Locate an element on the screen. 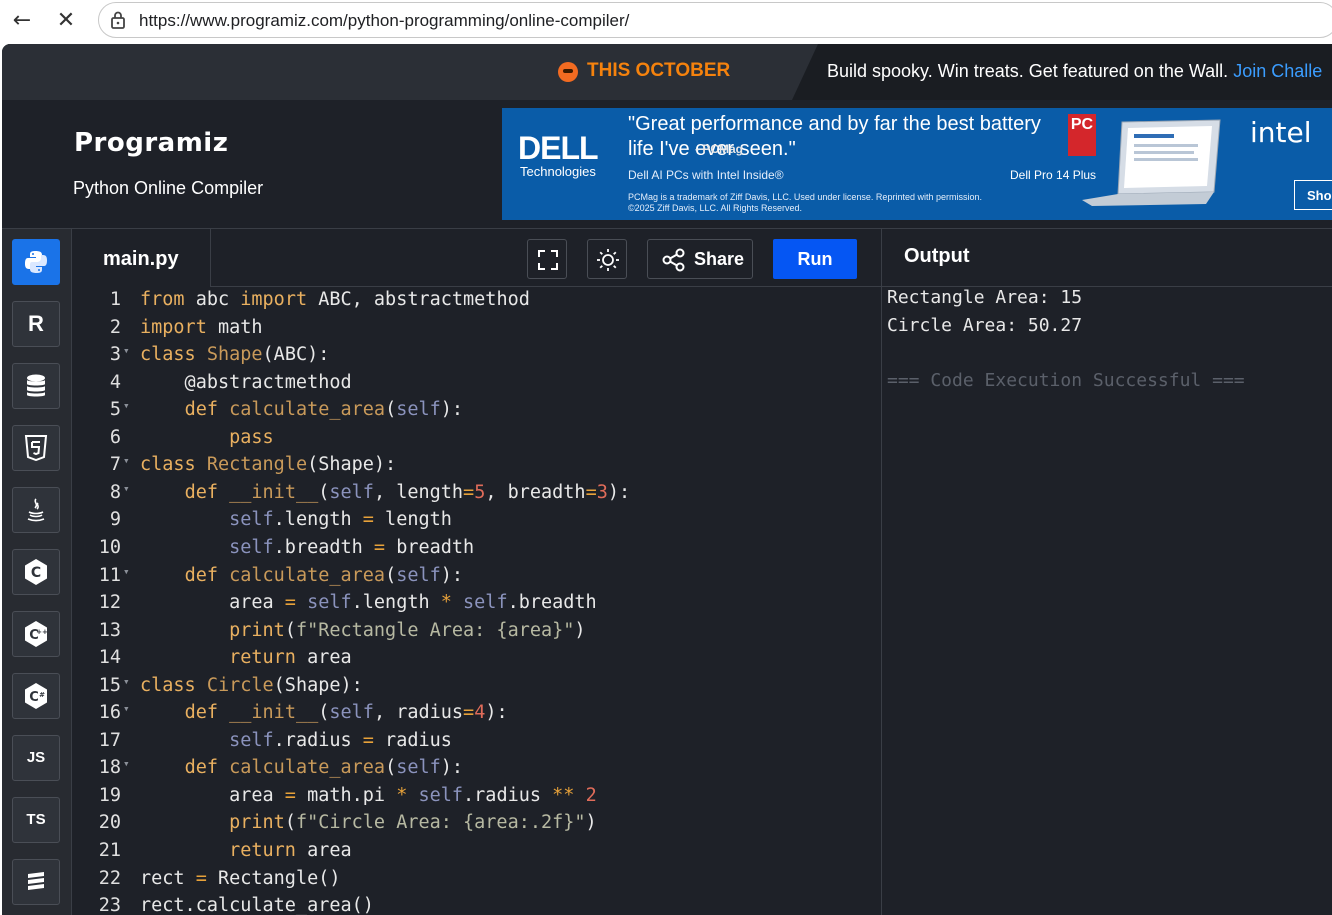  code-line: 21 return area is located at coordinates (477, 854).